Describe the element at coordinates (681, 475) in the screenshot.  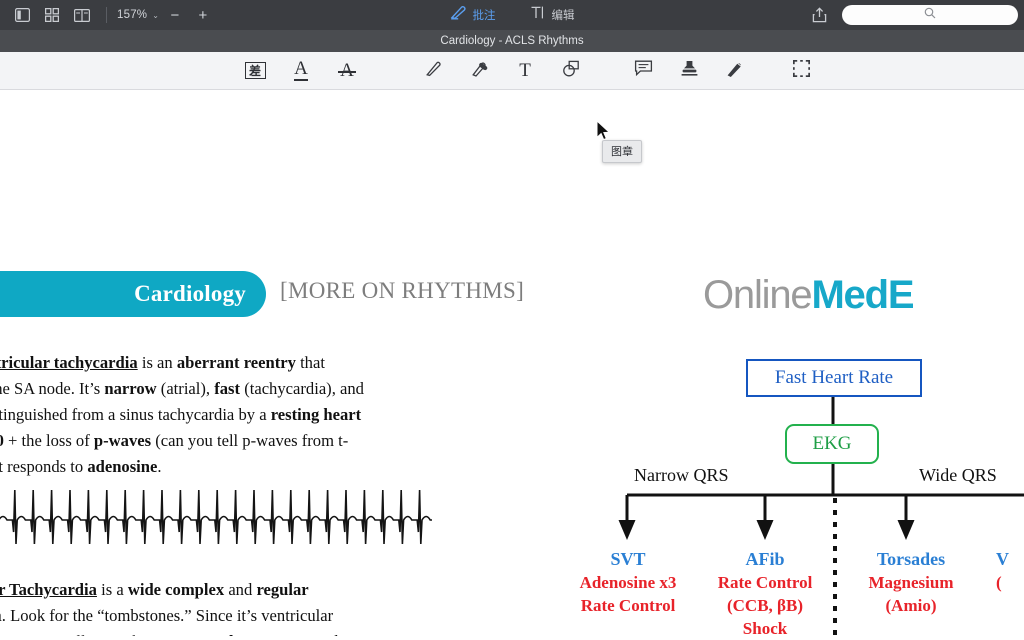
I see `branch-label-narrow-qrs: Narrow QRS` at that location.